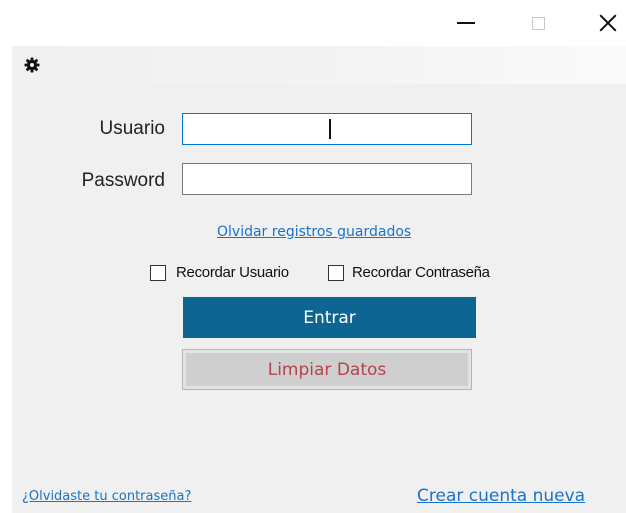 The image size is (626, 513). What do you see at coordinates (314, 232) in the screenshot?
I see `forget-saved-link: Olvidar registros guardados` at bounding box center [314, 232].